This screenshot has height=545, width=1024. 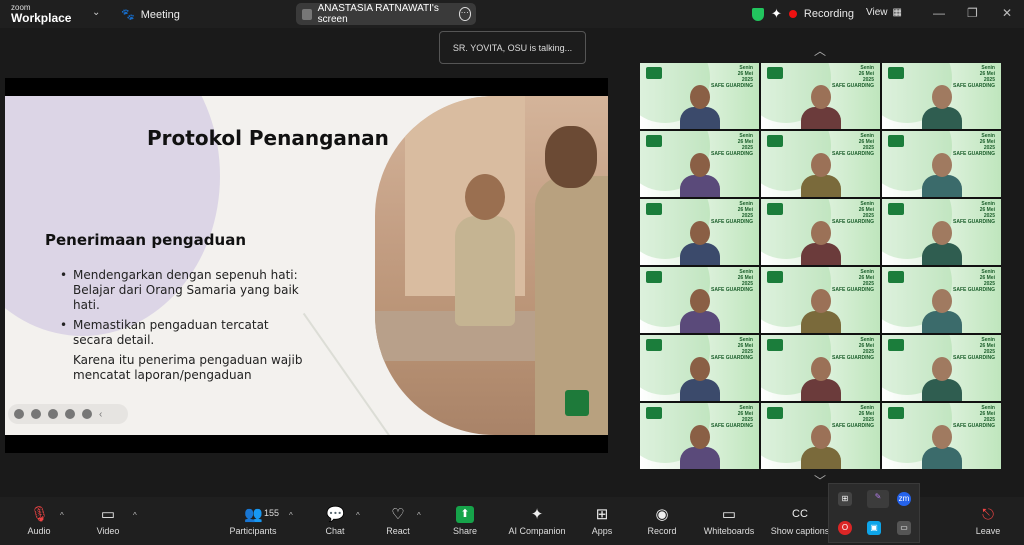 I want to click on zoom-tray-icon: zm, so click(x=904, y=499).